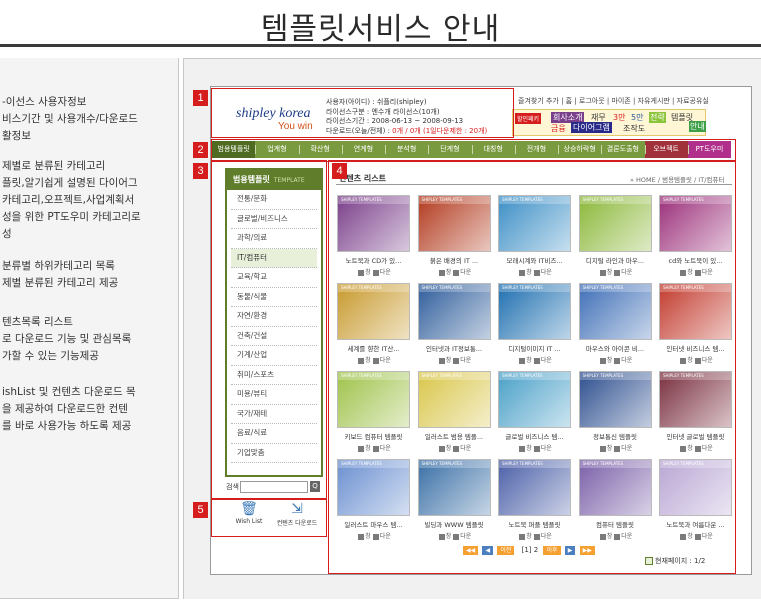  I want to click on page-header: 템플릿서비스 안내, so click(380, 26).